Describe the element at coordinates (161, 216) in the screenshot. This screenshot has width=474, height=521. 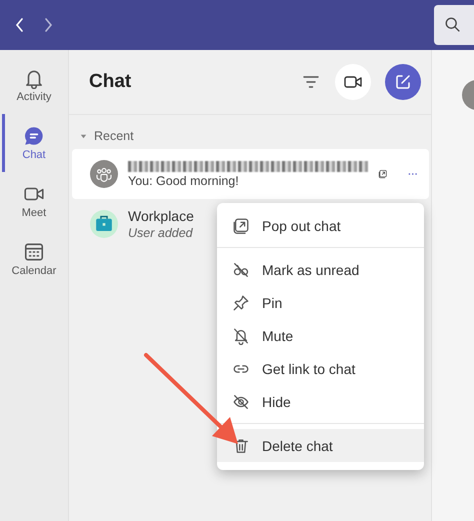
I see `chat-name: Workplace` at that location.